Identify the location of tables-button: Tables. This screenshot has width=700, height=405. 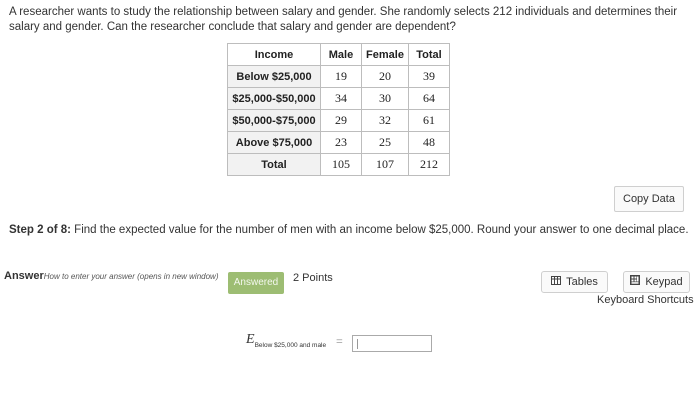
(574, 282).